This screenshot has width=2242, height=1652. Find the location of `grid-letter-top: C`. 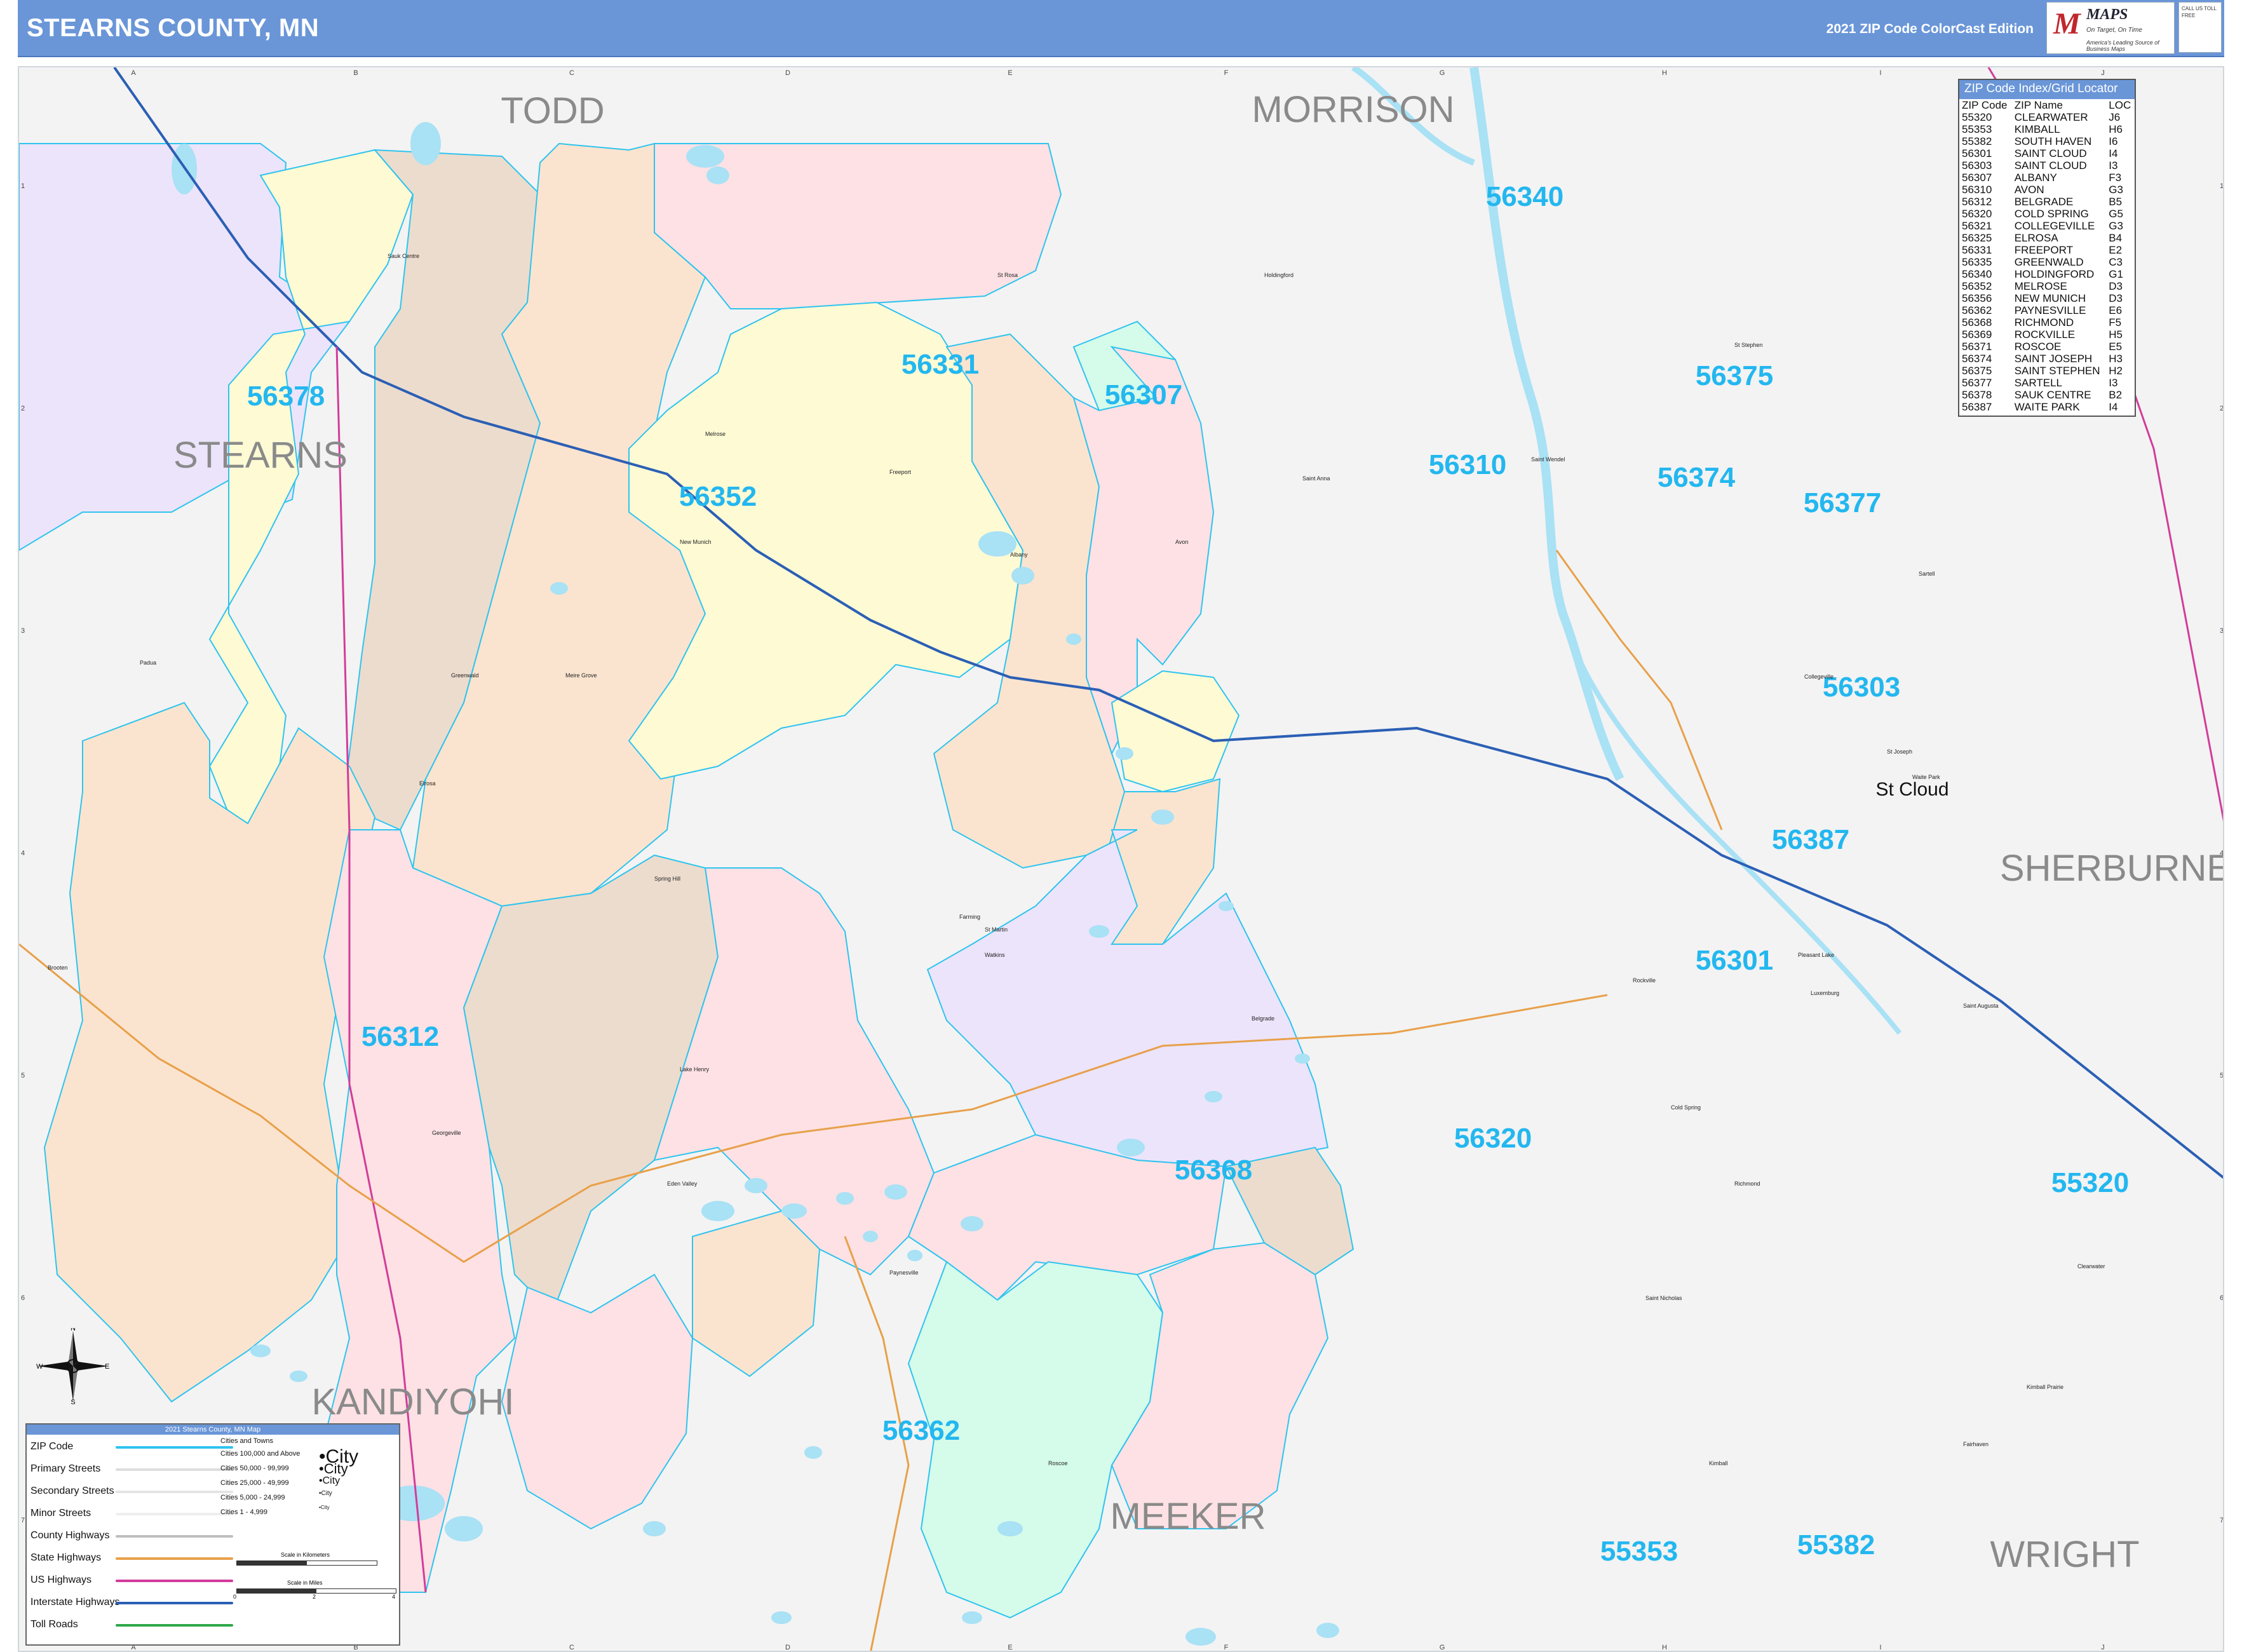

grid-letter-top: C is located at coordinates (571, 73).